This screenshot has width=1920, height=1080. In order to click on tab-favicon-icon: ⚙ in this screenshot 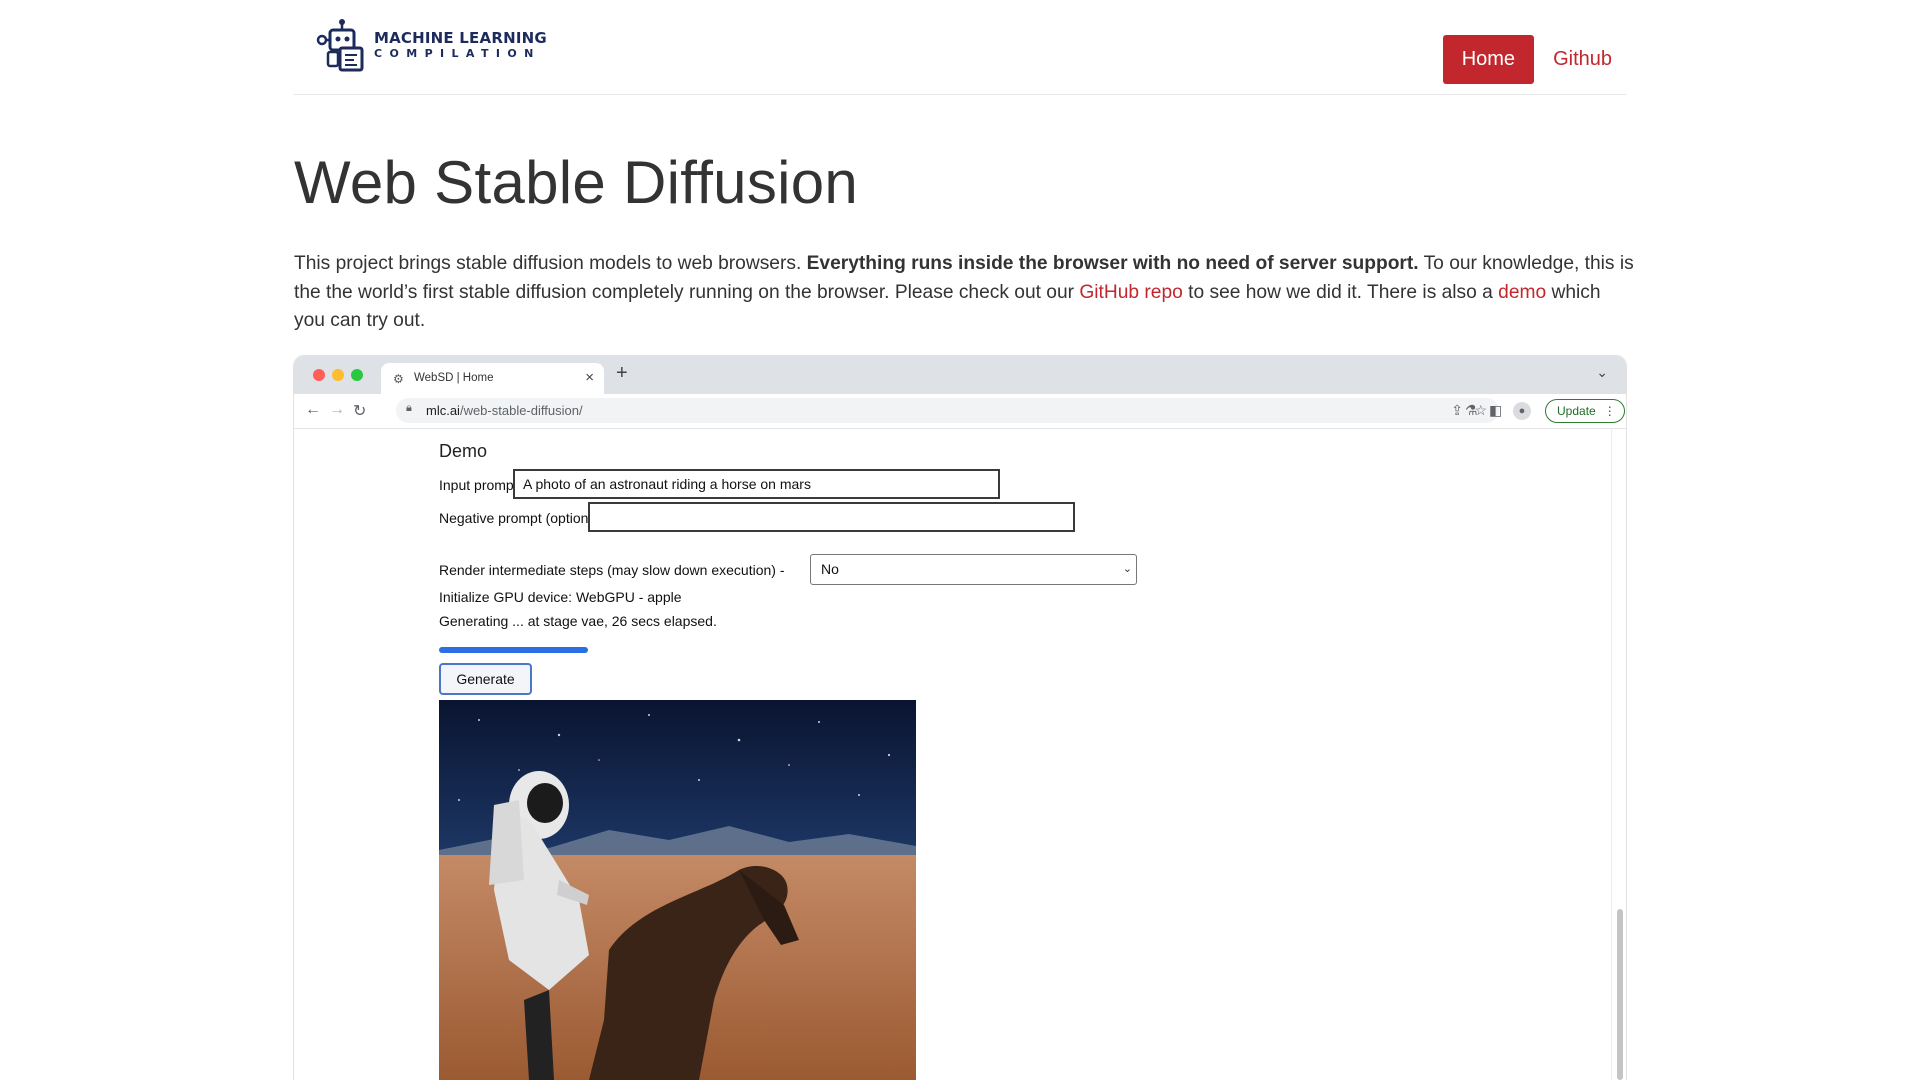, I will do `click(398, 379)`.